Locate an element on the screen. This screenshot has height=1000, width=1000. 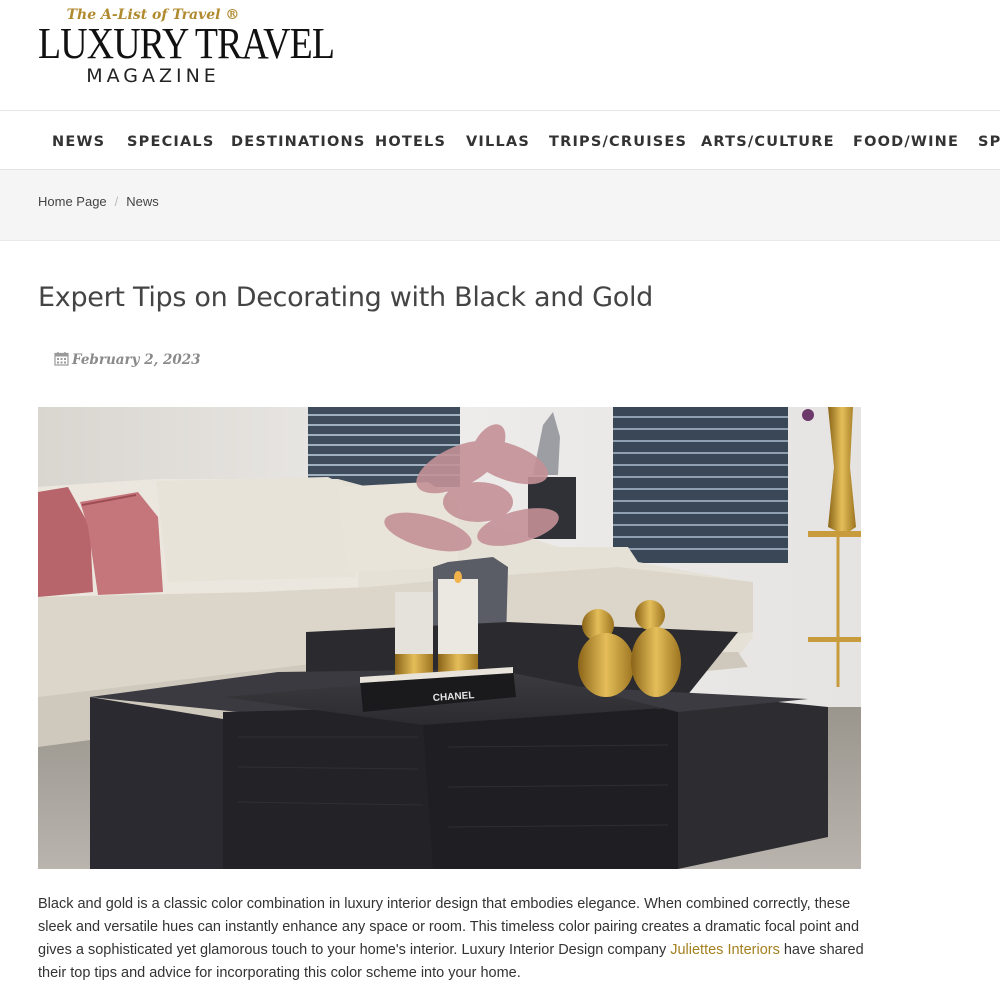
nav-item-trips-cruises: TRIPS/CRUISES is located at coordinates (618, 140).